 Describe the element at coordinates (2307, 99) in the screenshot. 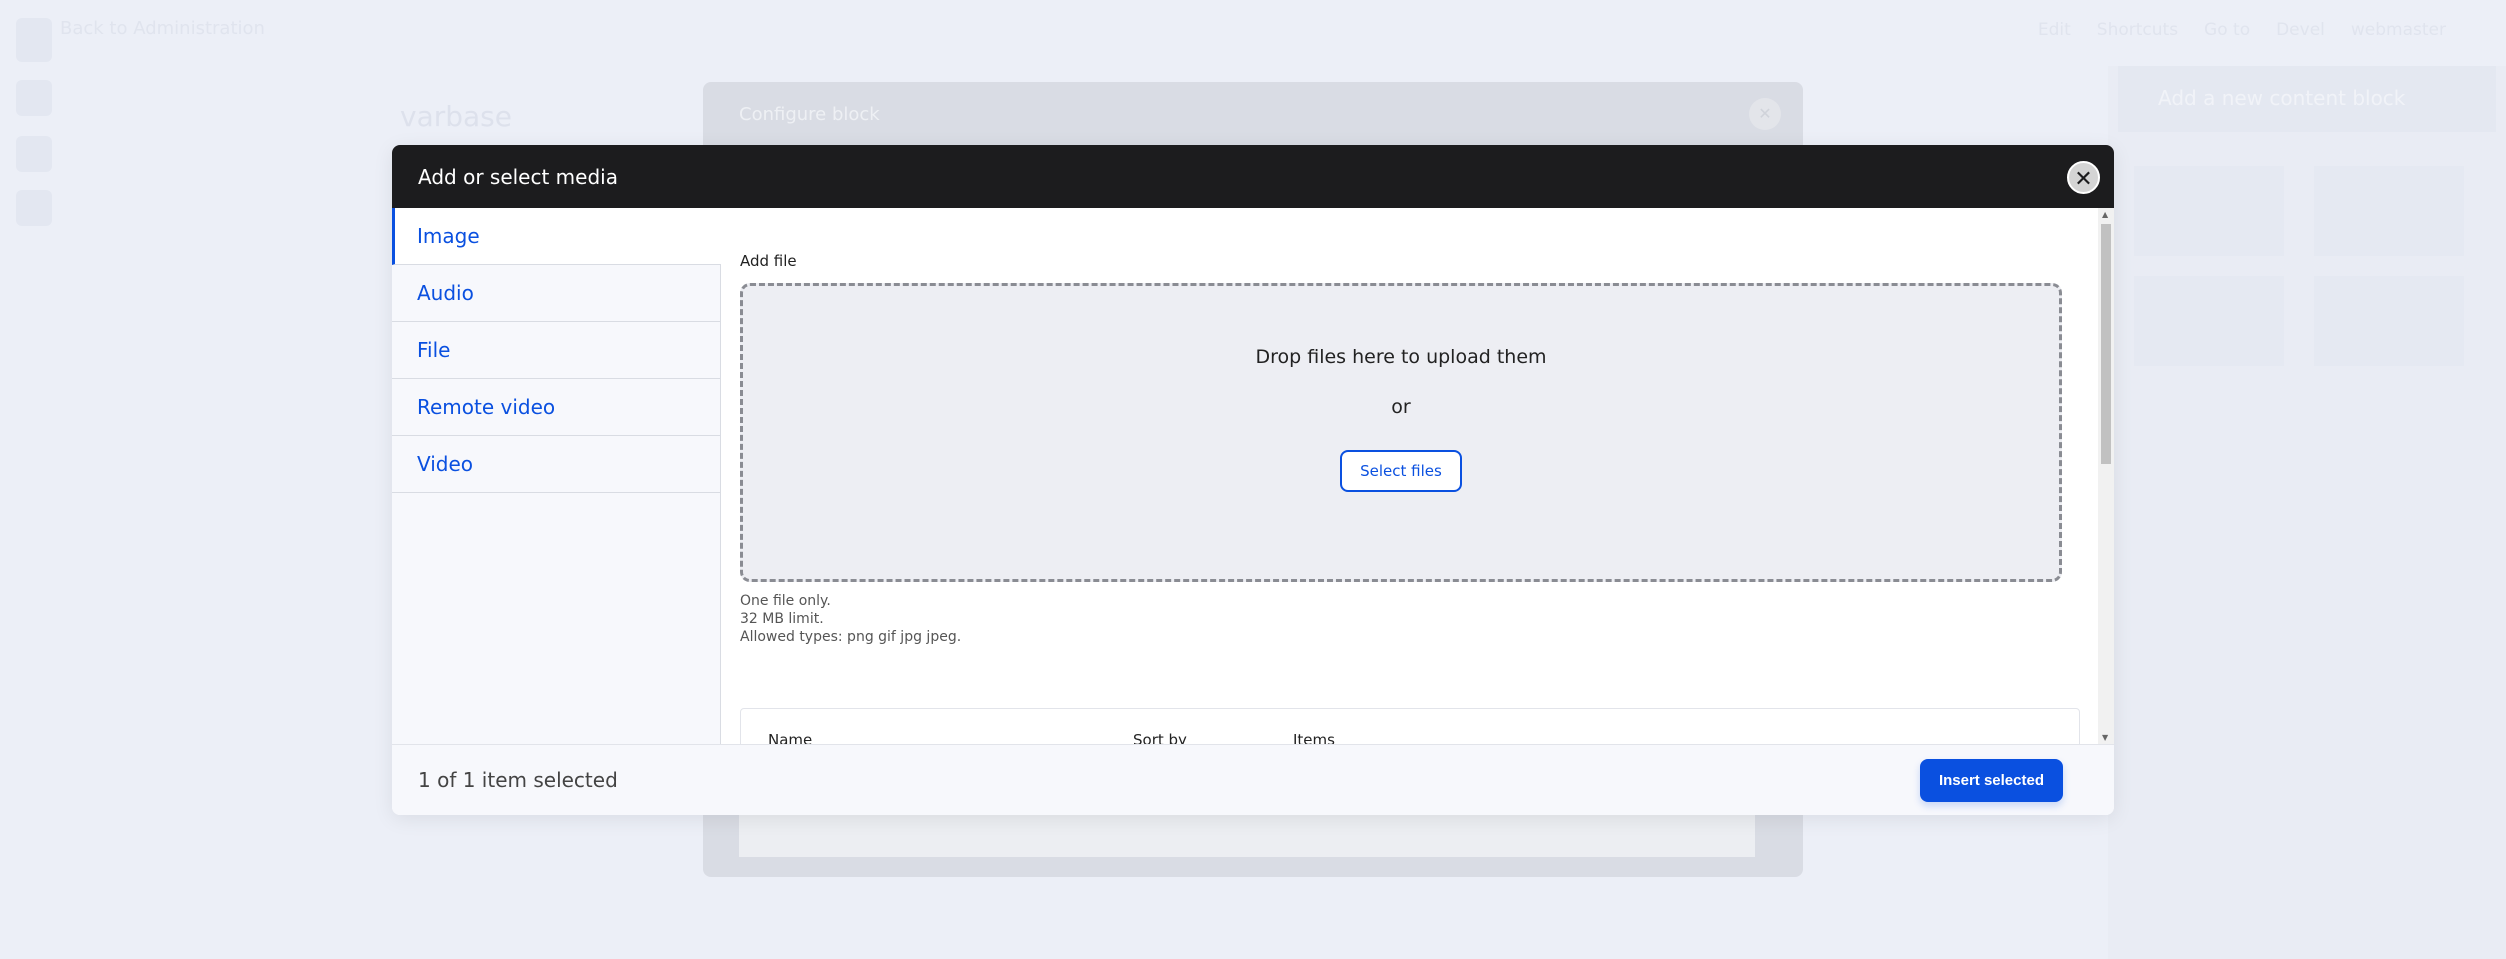

I see `side-panel-title: Add a new content block` at that location.